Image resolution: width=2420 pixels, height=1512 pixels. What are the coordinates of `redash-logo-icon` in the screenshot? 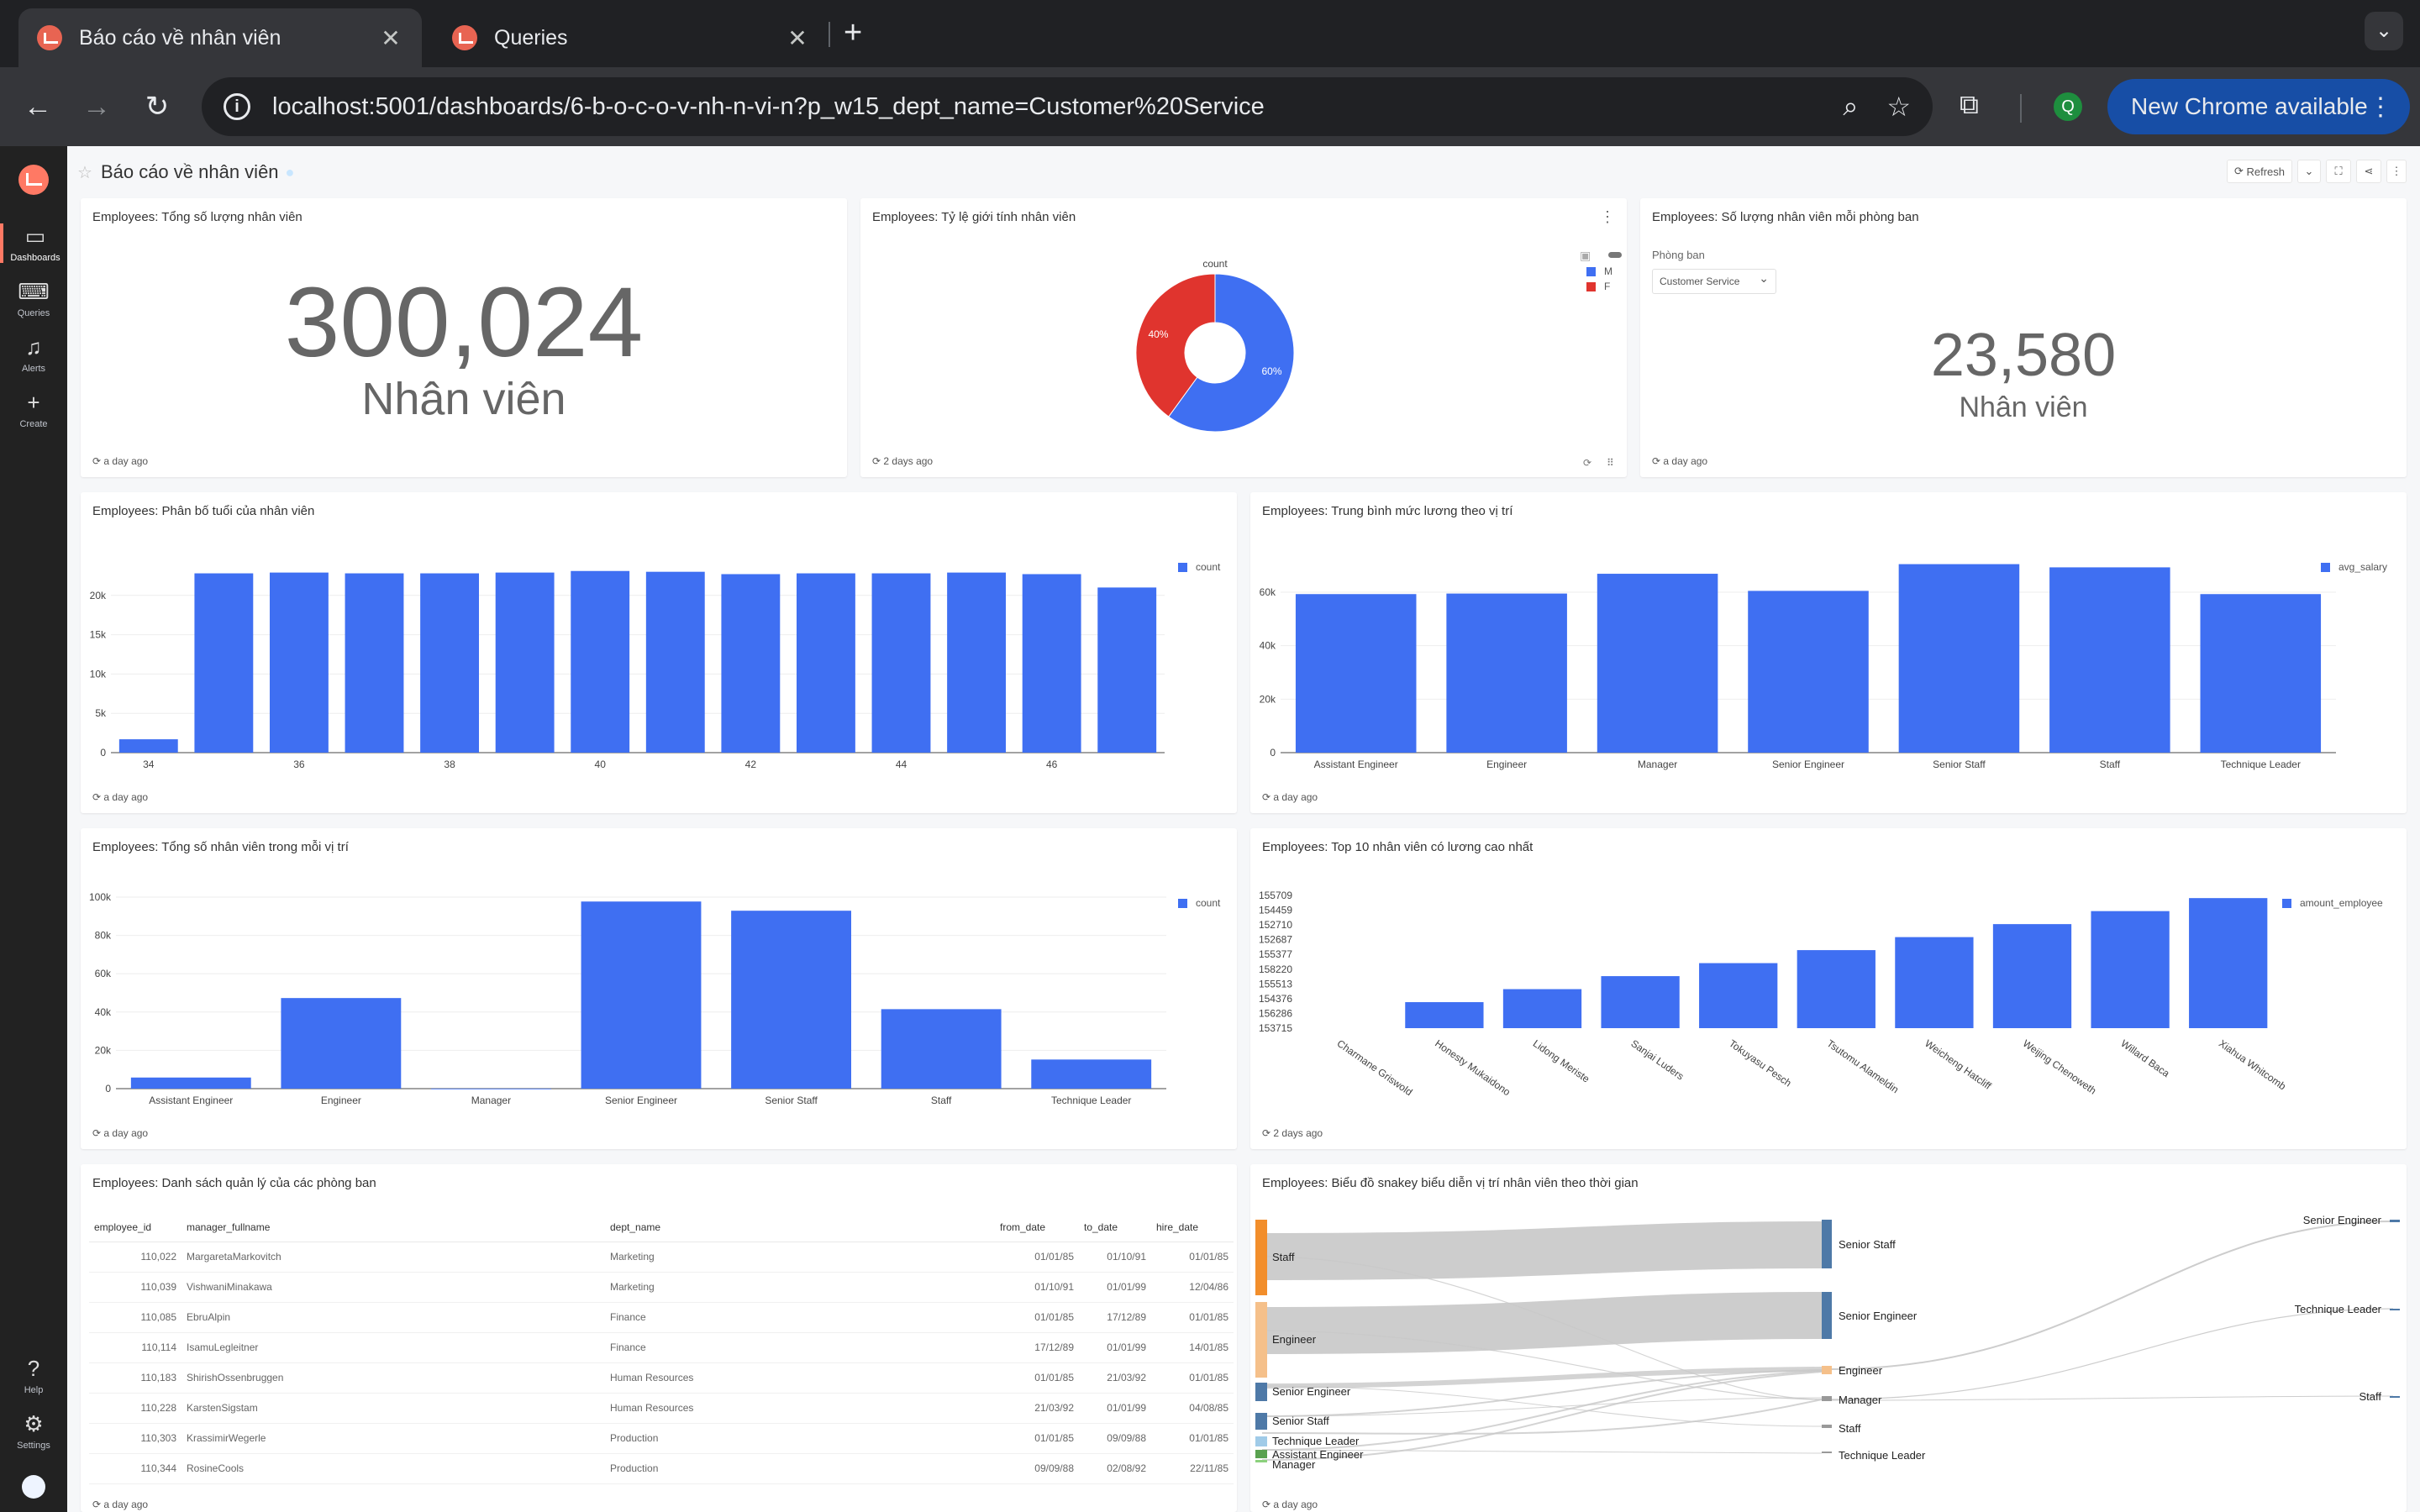 It's located at (34, 180).